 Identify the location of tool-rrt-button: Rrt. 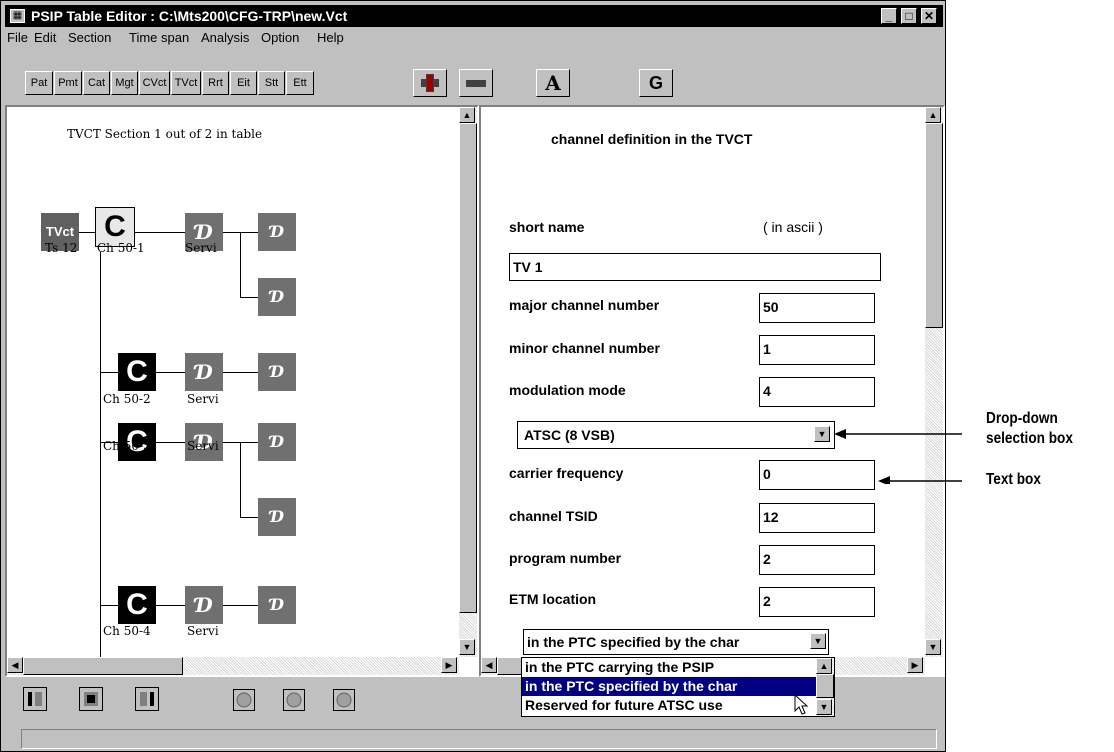
(215, 83).